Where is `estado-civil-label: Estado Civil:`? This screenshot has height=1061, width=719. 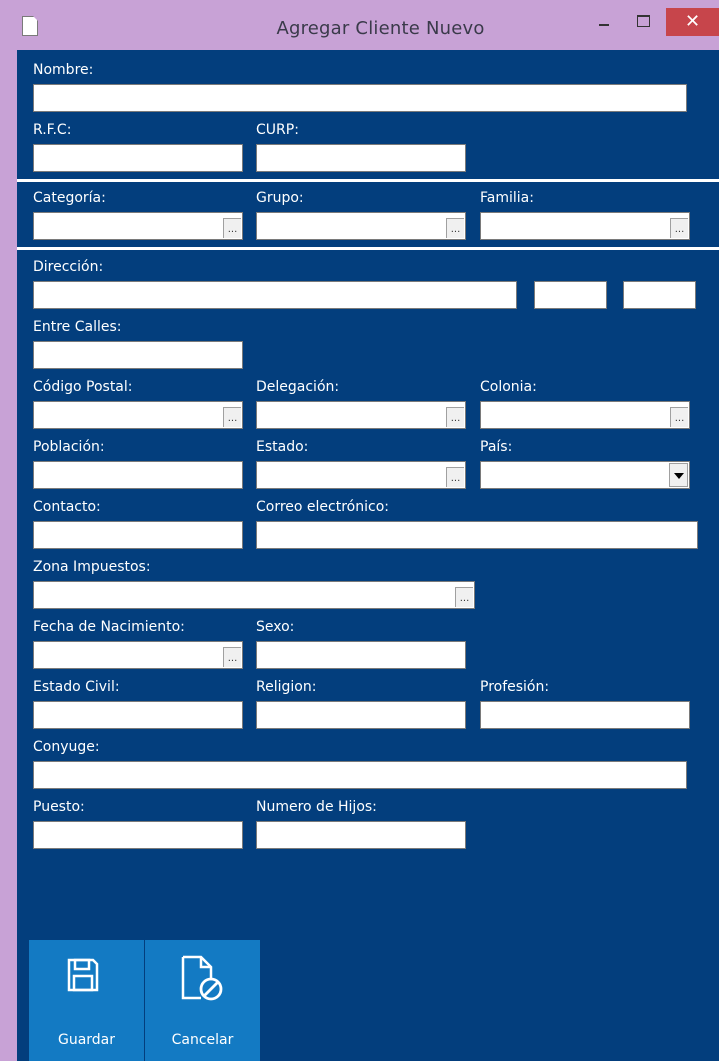 estado-civil-label: Estado Civil: is located at coordinates (76, 687).